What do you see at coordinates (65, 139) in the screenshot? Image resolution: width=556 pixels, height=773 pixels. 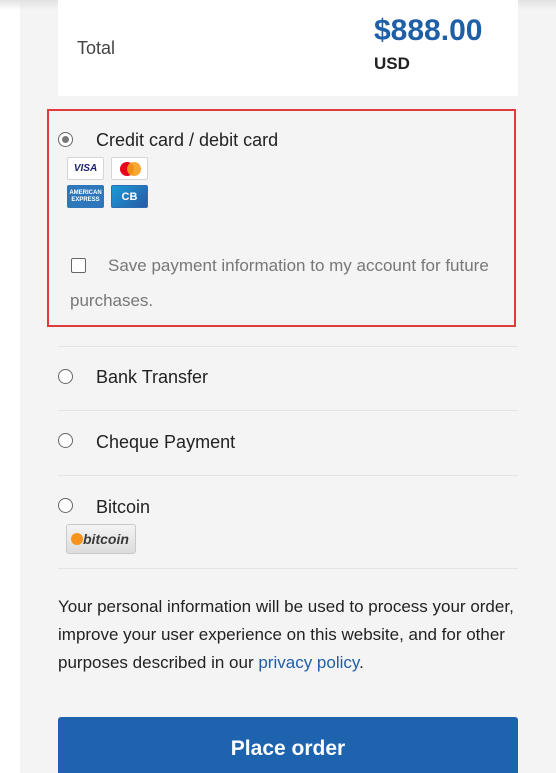 I see `credit-card-radio` at bounding box center [65, 139].